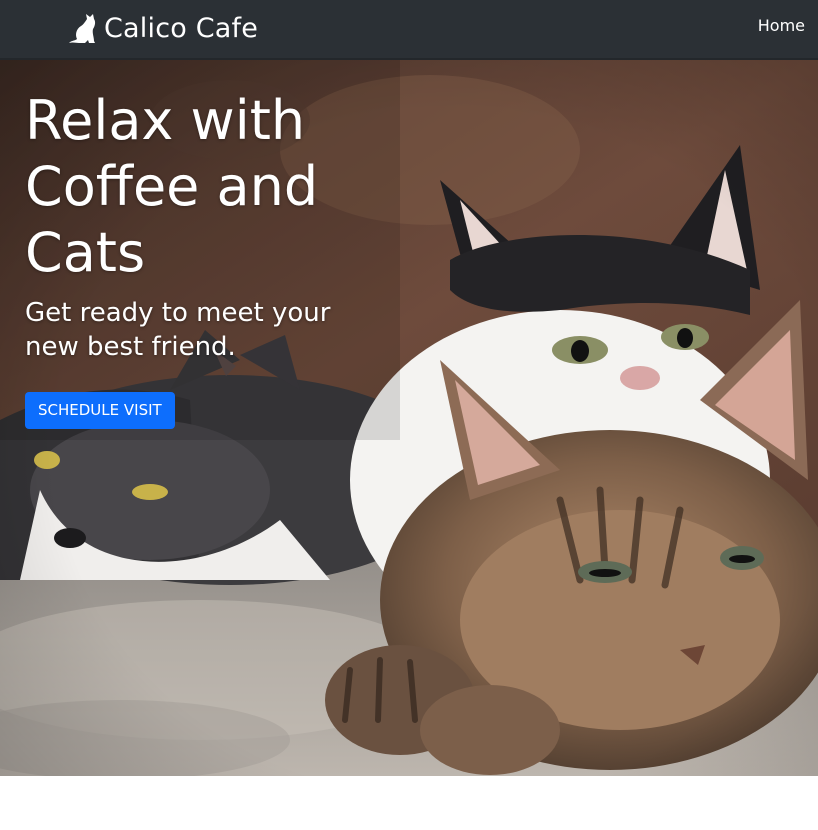 Image resolution: width=818 pixels, height=830 pixels. What do you see at coordinates (100, 410) in the screenshot?
I see `schedule-visit-button: SCHEDULE VISIT` at bounding box center [100, 410].